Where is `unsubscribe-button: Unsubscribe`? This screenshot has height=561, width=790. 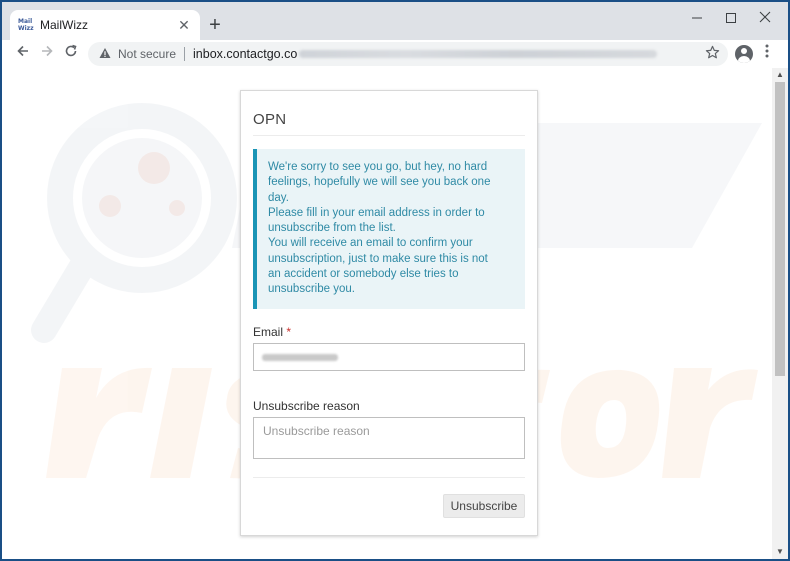
unsubscribe-button: Unsubscribe is located at coordinates (484, 506).